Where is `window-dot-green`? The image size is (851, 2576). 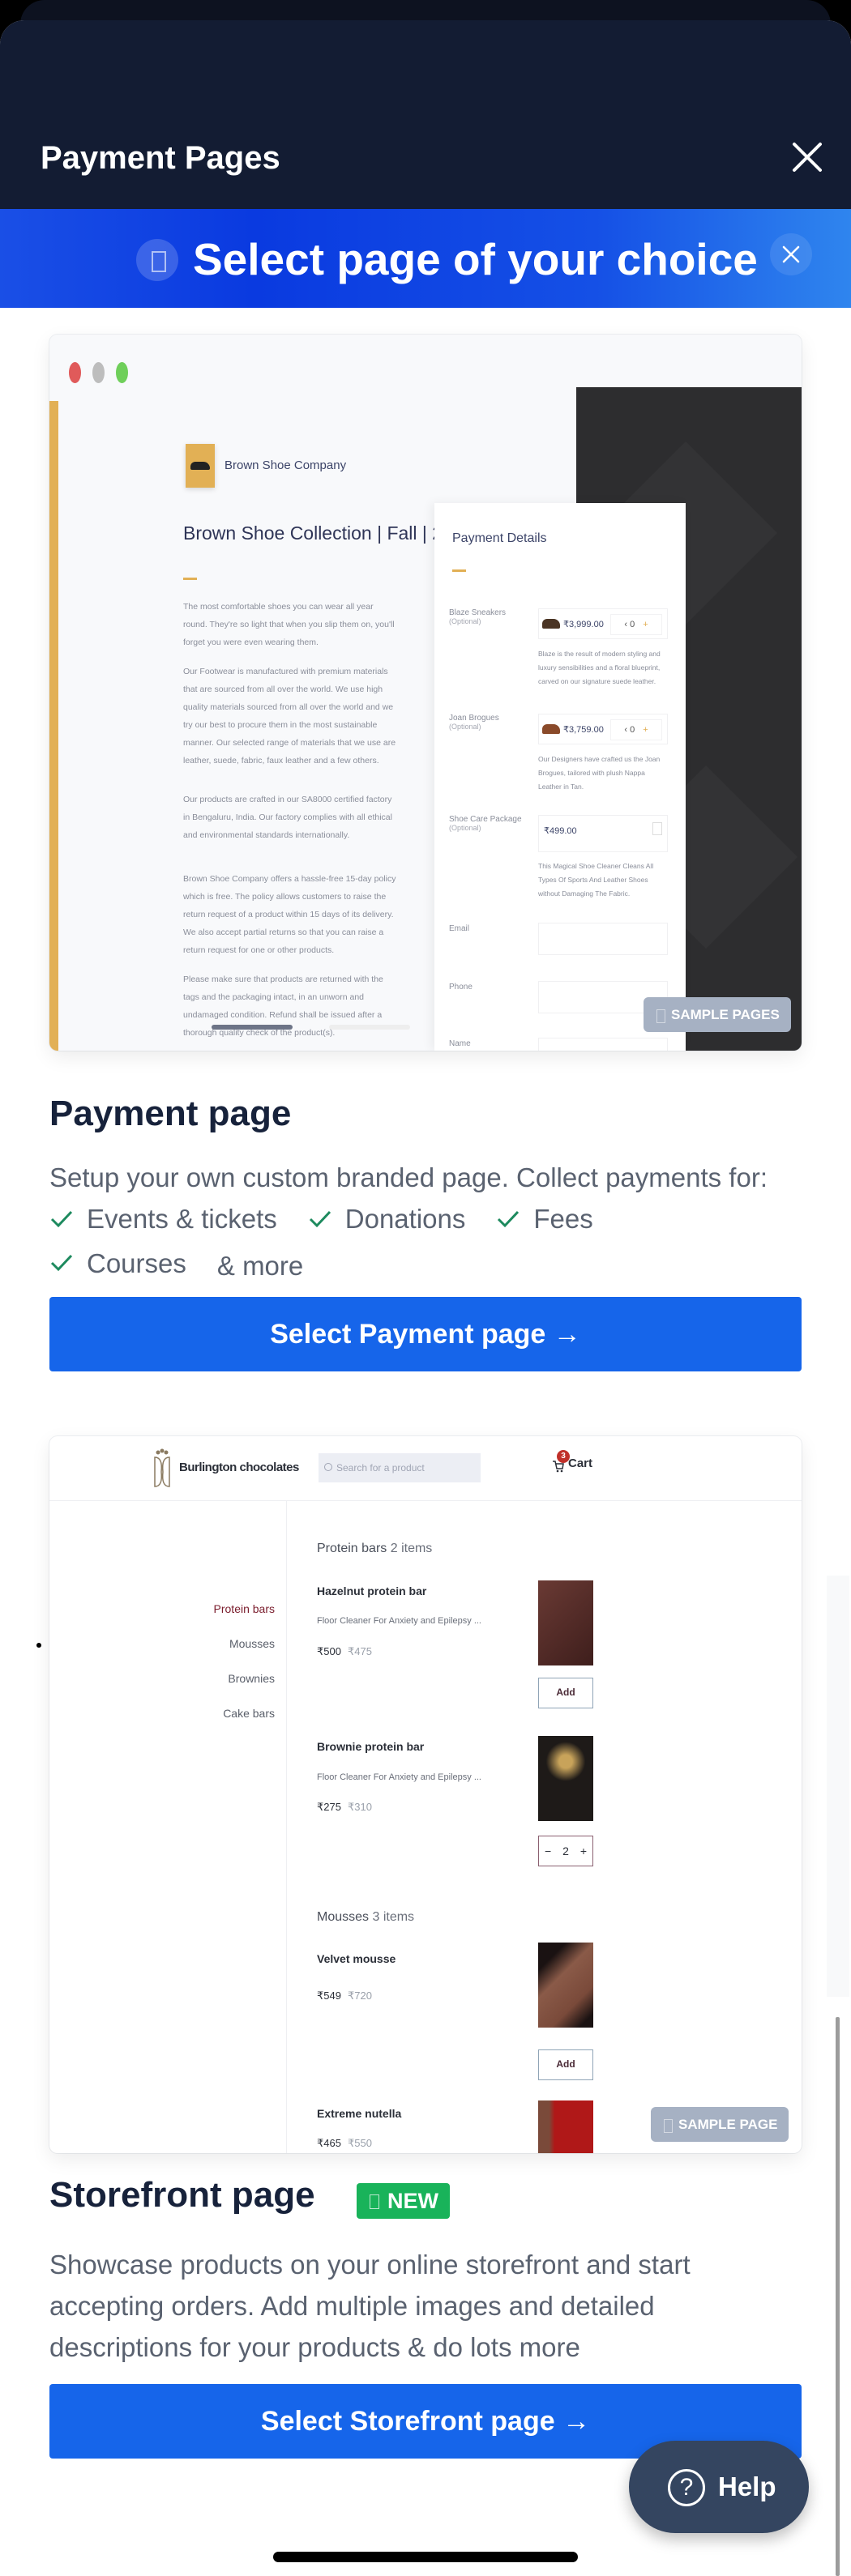 window-dot-green is located at coordinates (122, 372).